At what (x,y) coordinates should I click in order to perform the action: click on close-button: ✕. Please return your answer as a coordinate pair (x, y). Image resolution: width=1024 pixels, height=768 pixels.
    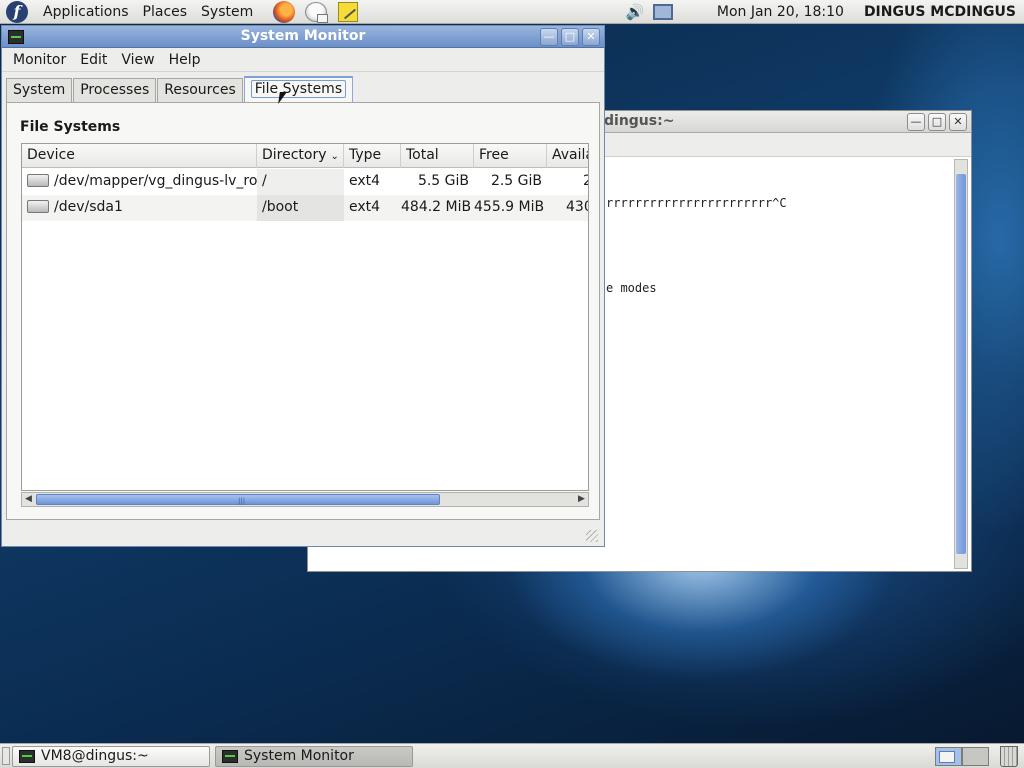
    Looking at the image, I should click on (591, 37).